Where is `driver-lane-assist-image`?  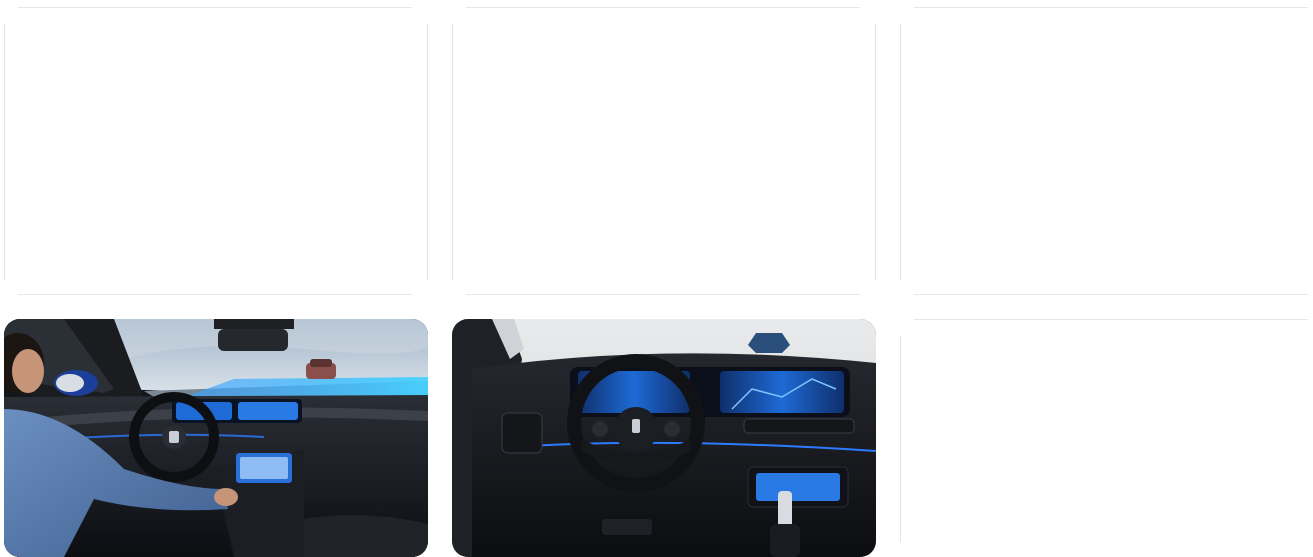
driver-lane-assist-image is located at coordinates (216, 438).